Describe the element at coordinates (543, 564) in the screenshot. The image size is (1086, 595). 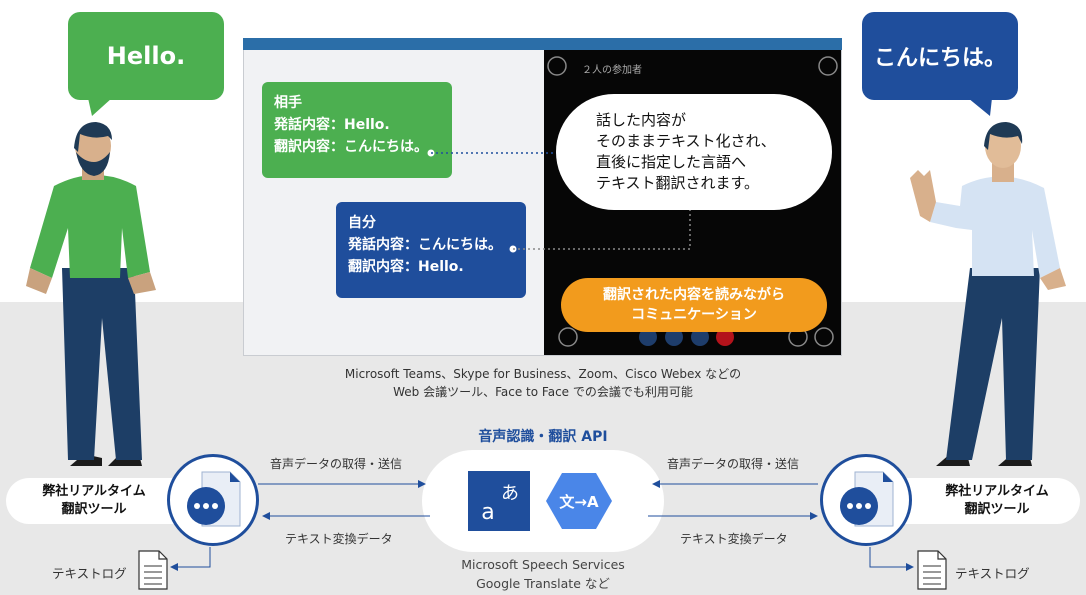
I see `provider-1: Microsoft Speech Services` at that location.